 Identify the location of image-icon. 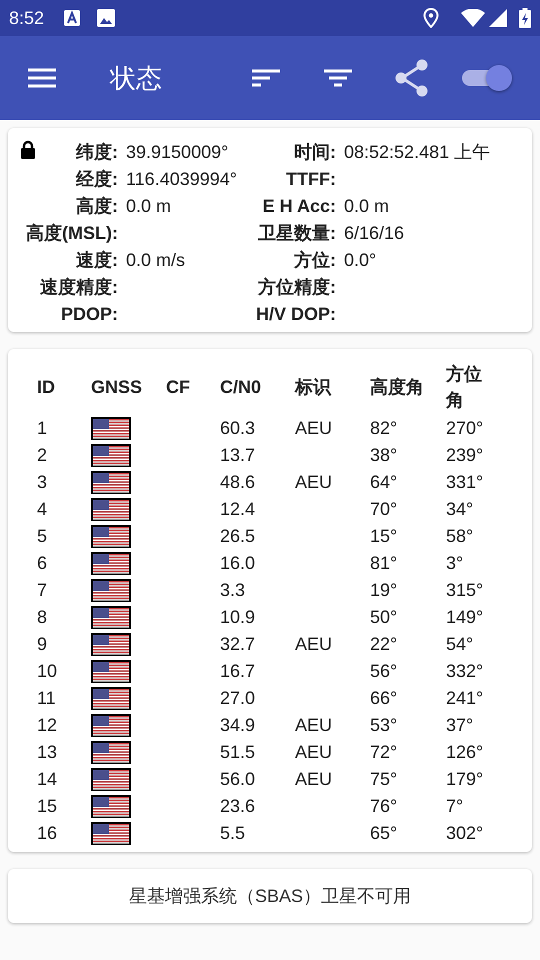
(106, 18).